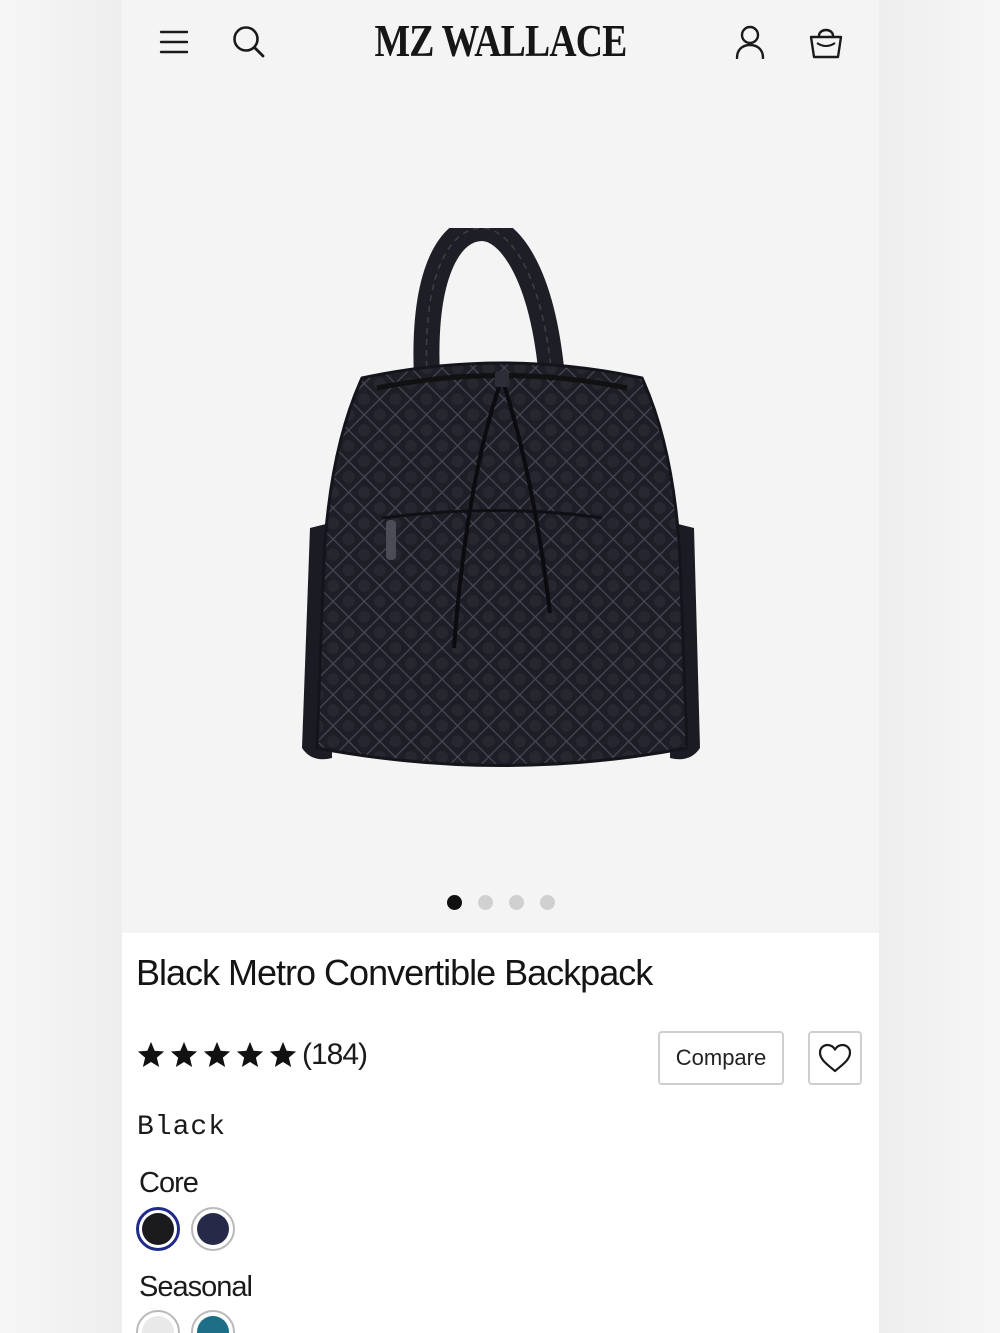 This screenshot has width=1000, height=1333. What do you see at coordinates (500, 40) in the screenshot?
I see `brand-logo: MZ WALLACE` at bounding box center [500, 40].